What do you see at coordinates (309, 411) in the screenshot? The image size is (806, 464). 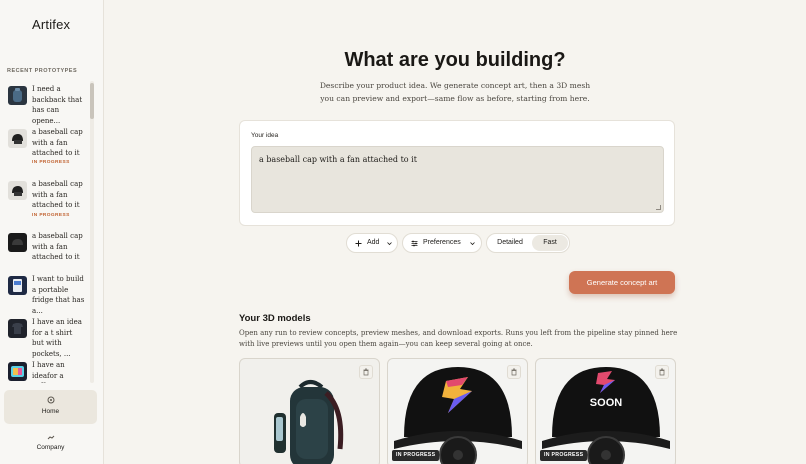 I see `model-card` at bounding box center [309, 411].